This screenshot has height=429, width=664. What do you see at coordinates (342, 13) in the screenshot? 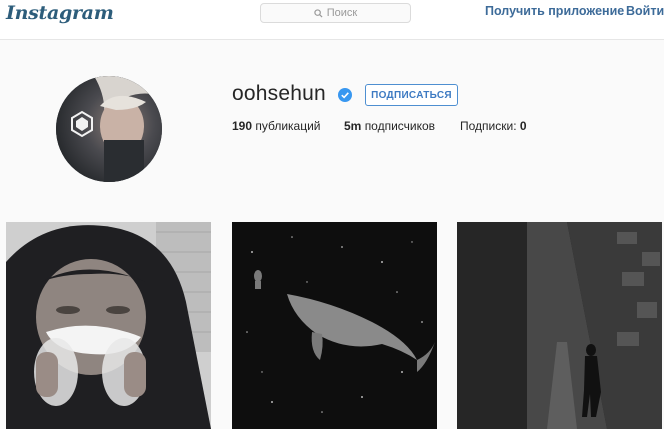
I see `search-placeholder: Поиск` at bounding box center [342, 13].